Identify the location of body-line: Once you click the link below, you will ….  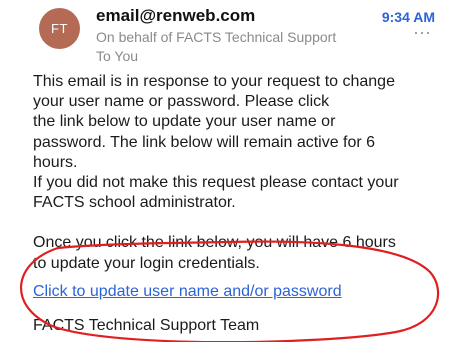
(214, 243).